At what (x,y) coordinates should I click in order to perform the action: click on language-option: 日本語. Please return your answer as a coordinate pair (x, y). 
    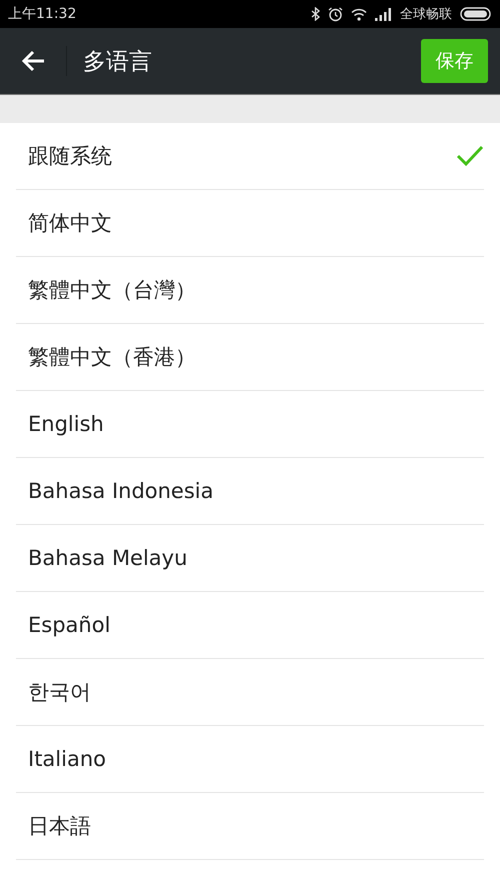
    Looking at the image, I should click on (250, 826).